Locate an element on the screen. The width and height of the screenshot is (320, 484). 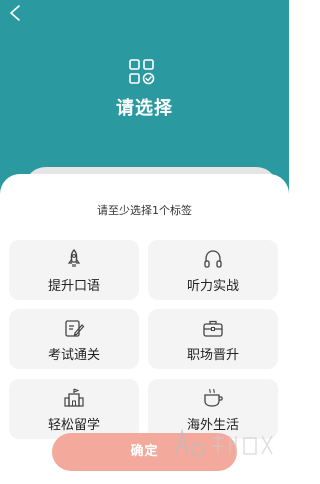
tag-listening: 听力实战 is located at coordinates (213, 270).